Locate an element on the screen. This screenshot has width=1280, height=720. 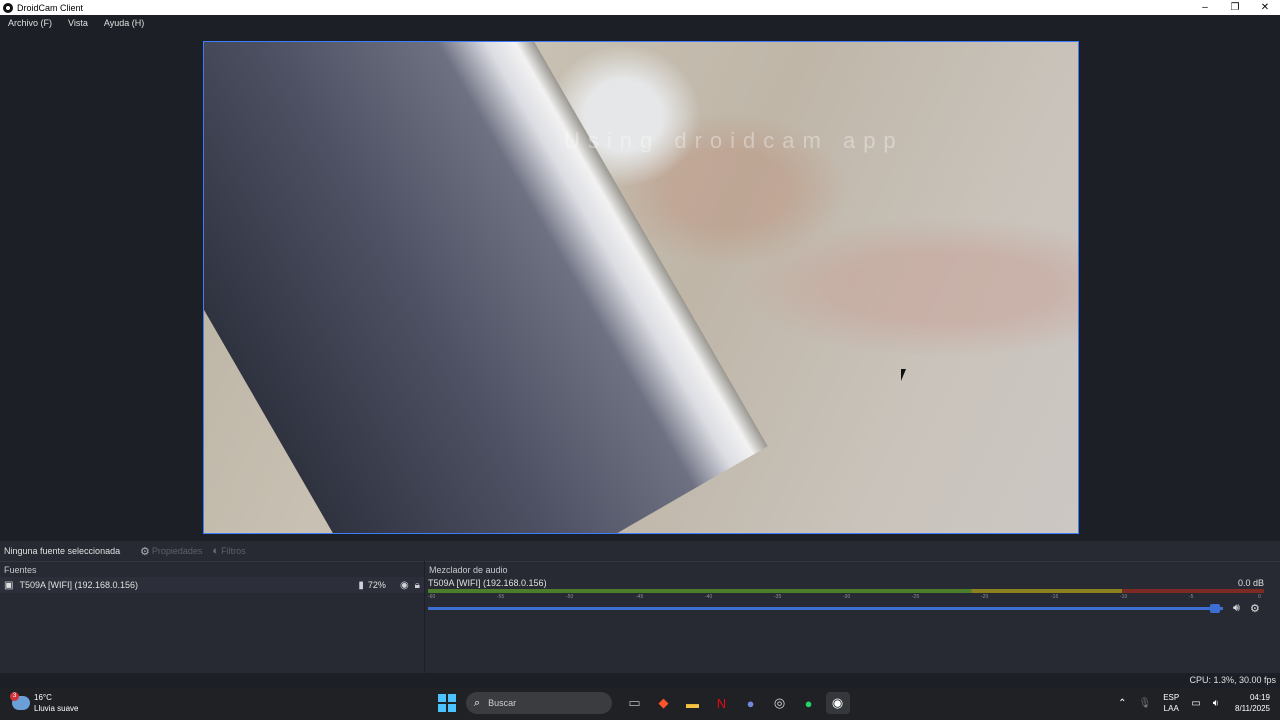
meter-tick-label: -20 is located at coordinates (985, 597).